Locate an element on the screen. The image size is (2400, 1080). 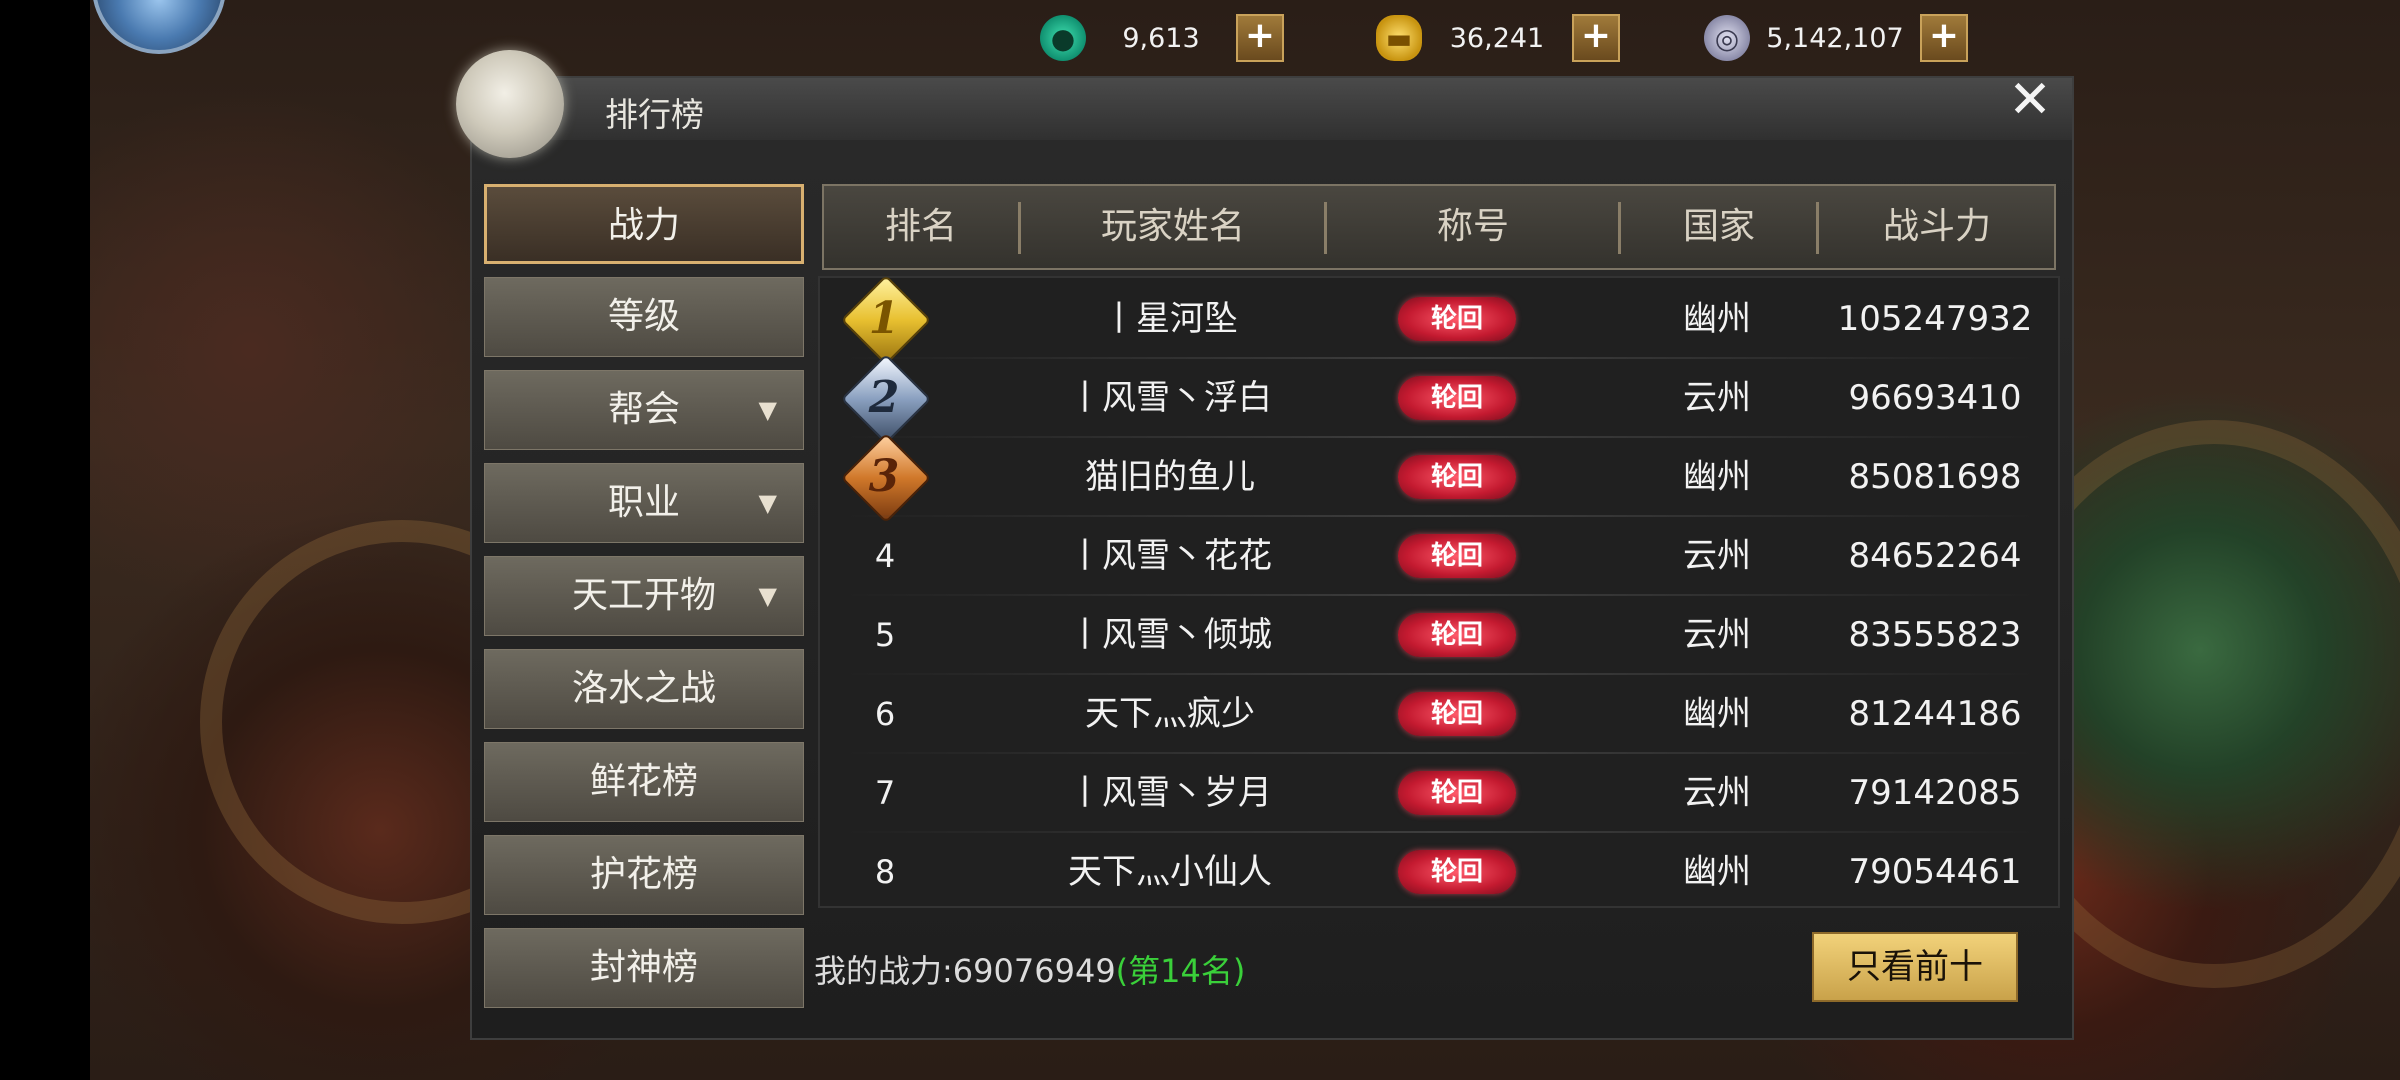
tab-label: 封神榜 is located at coordinates (643, 967).